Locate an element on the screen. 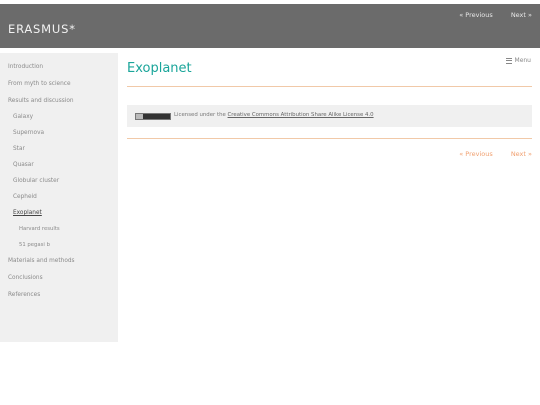 This screenshot has height=405, width=540. sidebar-item-introduction: Introduction is located at coordinates (59, 67).